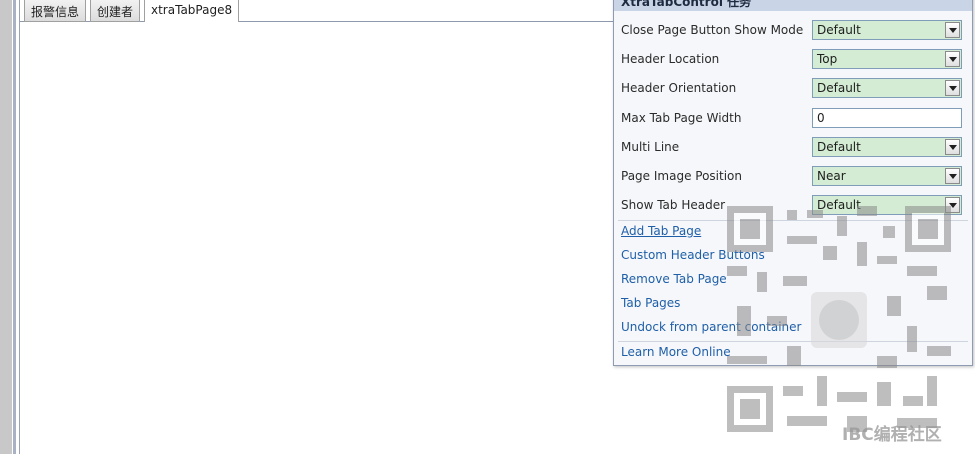 This screenshot has width=975, height=454. Describe the element at coordinates (892, 435) in the screenshot. I see `watermark-brand: IBC编程社区` at that location.